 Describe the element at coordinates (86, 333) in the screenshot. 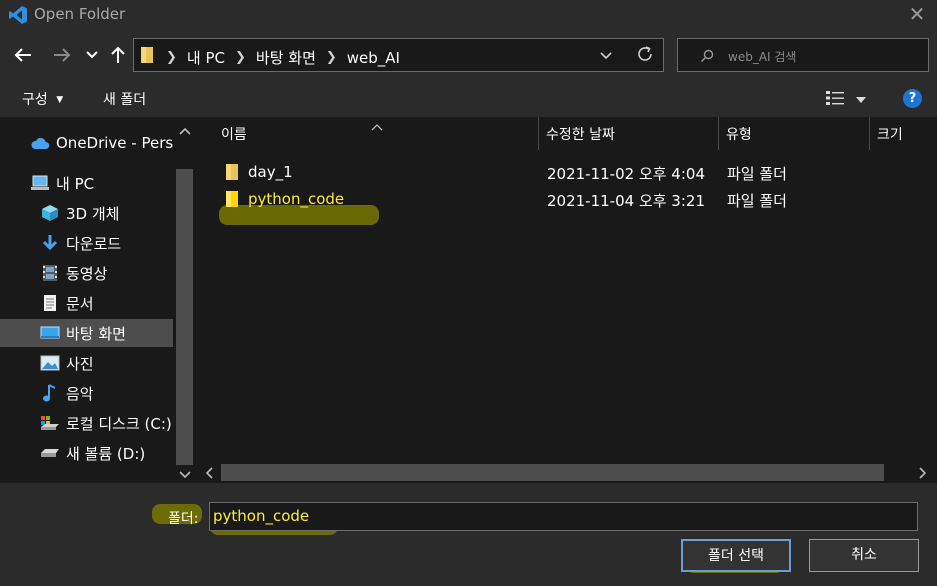

I see `sidebar-item-desktop: 바탕 화면` at that location.